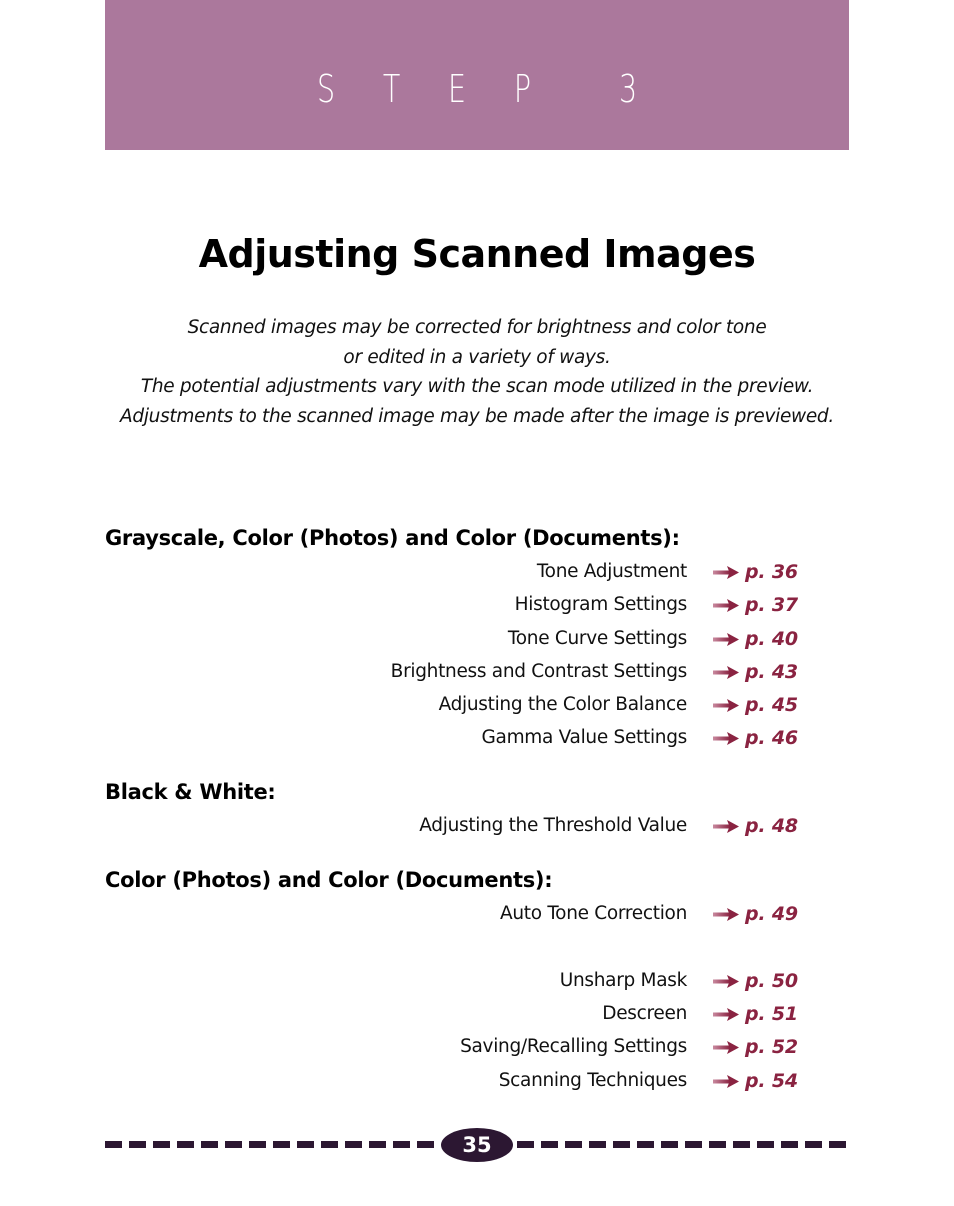 This screenshot has height=1206, width=954. I want to click on intro-line: or edited in a variety of ways., so click(477, 357).